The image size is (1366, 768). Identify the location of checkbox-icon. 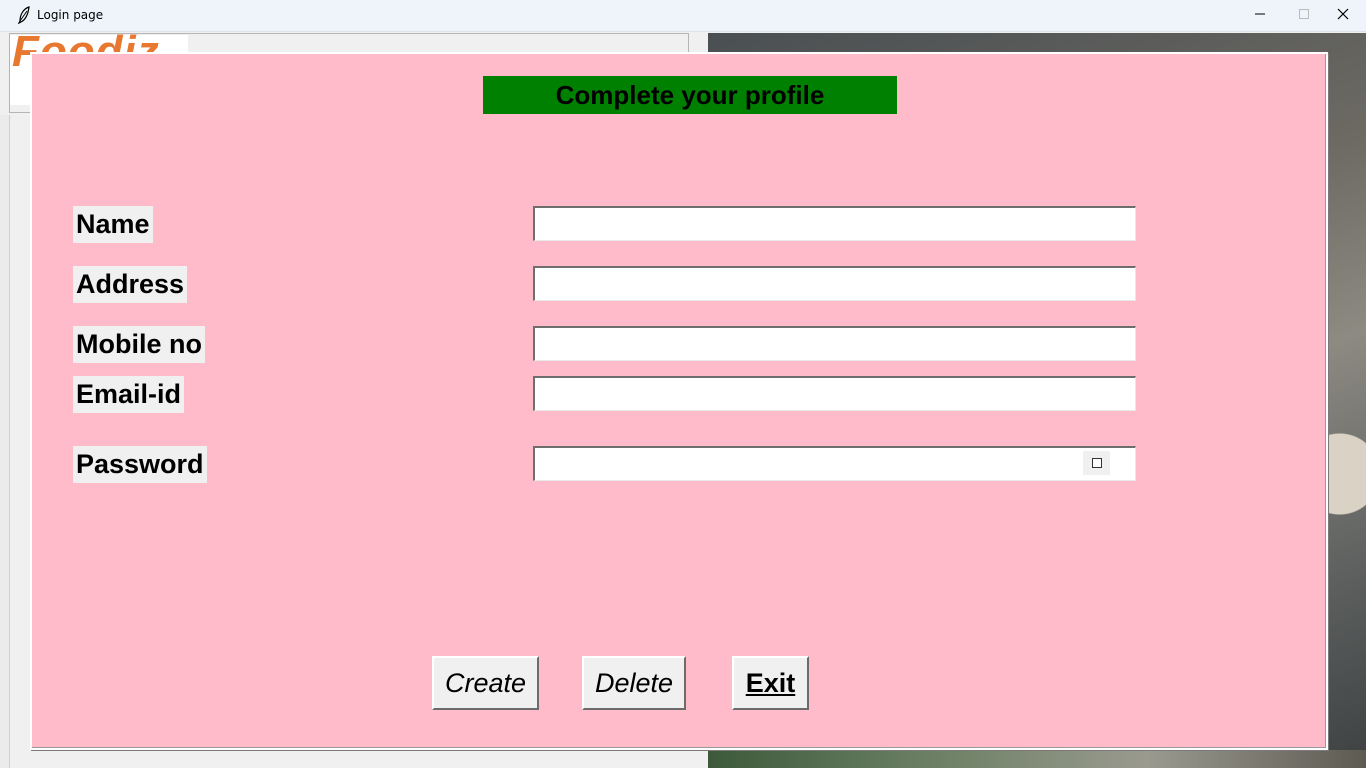
(1096, 463).